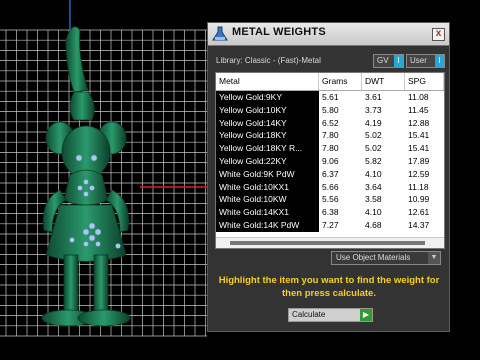 The image size is (480, 360). I want to click on cell-spg: 14.37, so click(419, 224).